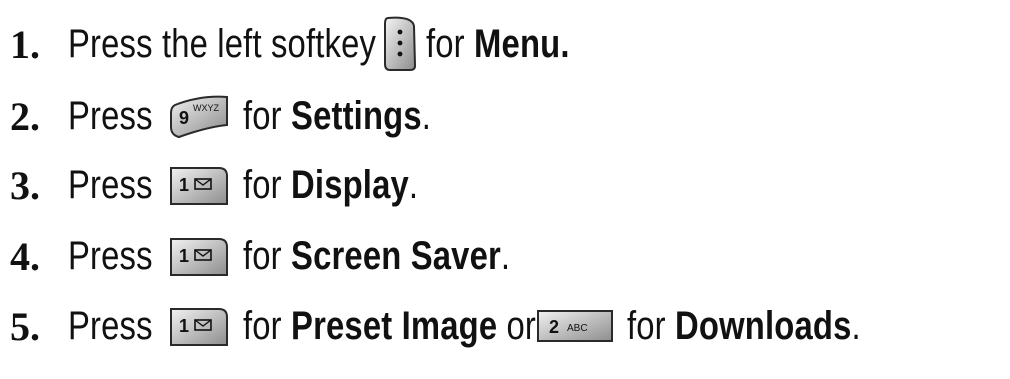 The height and width of the screenshot is (379, 1010). I want to click on step-4: 4. Press 1 for Screen Saver., so click(260, 256).